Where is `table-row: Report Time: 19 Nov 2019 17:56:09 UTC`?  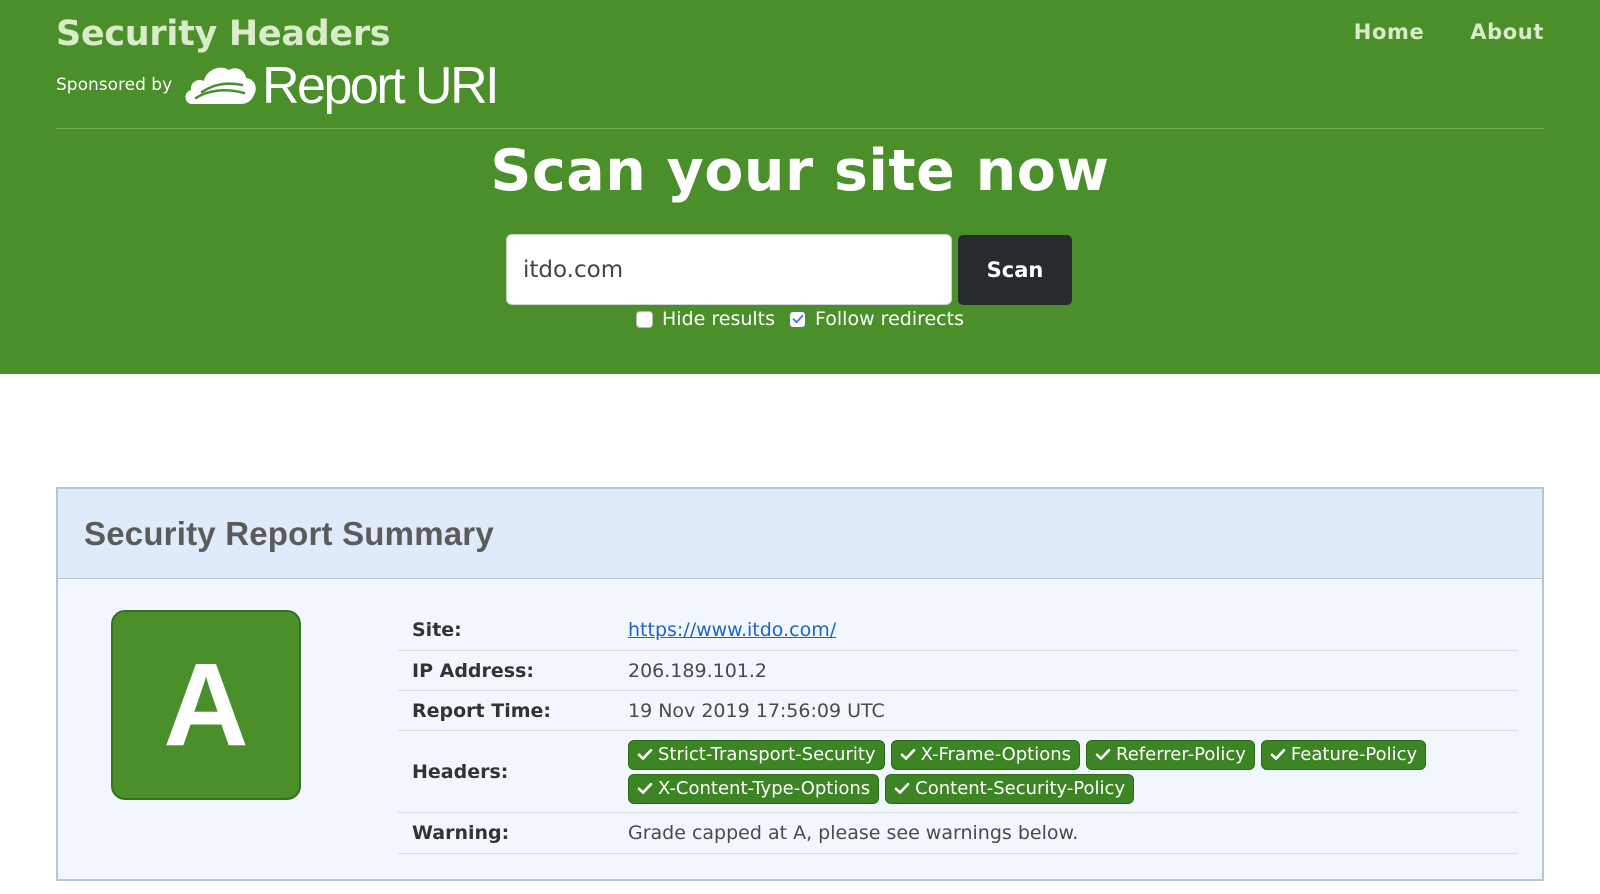 table-row: Report Time: 19 Nov 2019 17:56:09 UTC is located at coordinates (958, 710).